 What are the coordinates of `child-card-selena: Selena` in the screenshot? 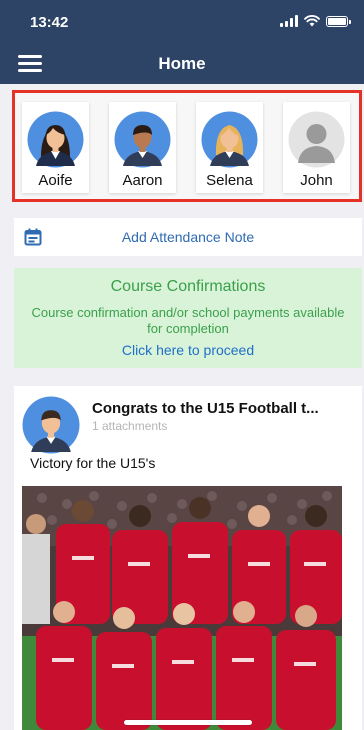 It's located at (229, 147).